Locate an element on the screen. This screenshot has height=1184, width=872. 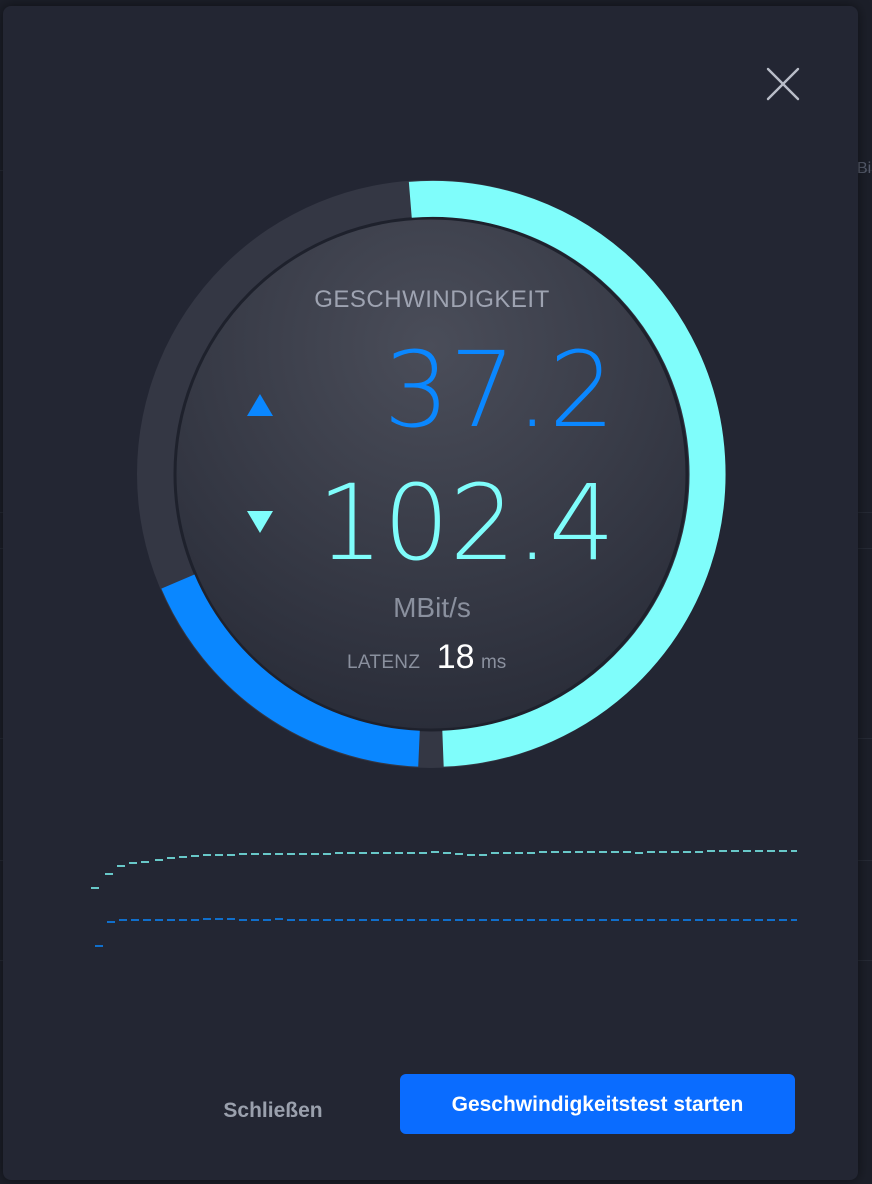
latency-readout: LATENZ 18 ms is located at coordinates (477, 657).